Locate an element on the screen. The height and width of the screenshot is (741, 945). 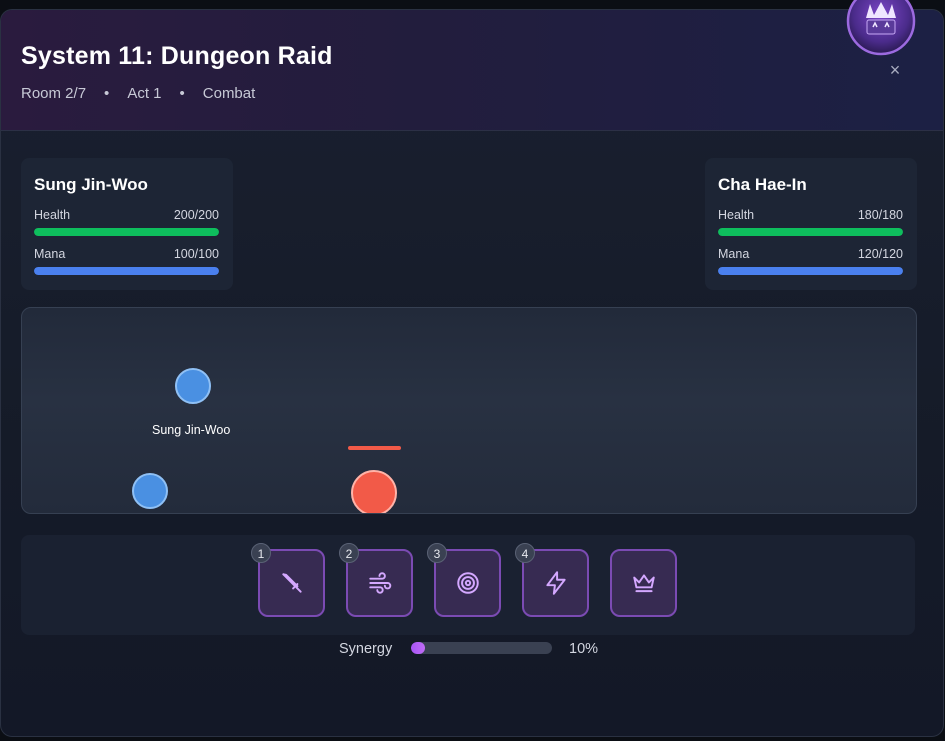
lightning-icon is located at coordinates (555, 583).